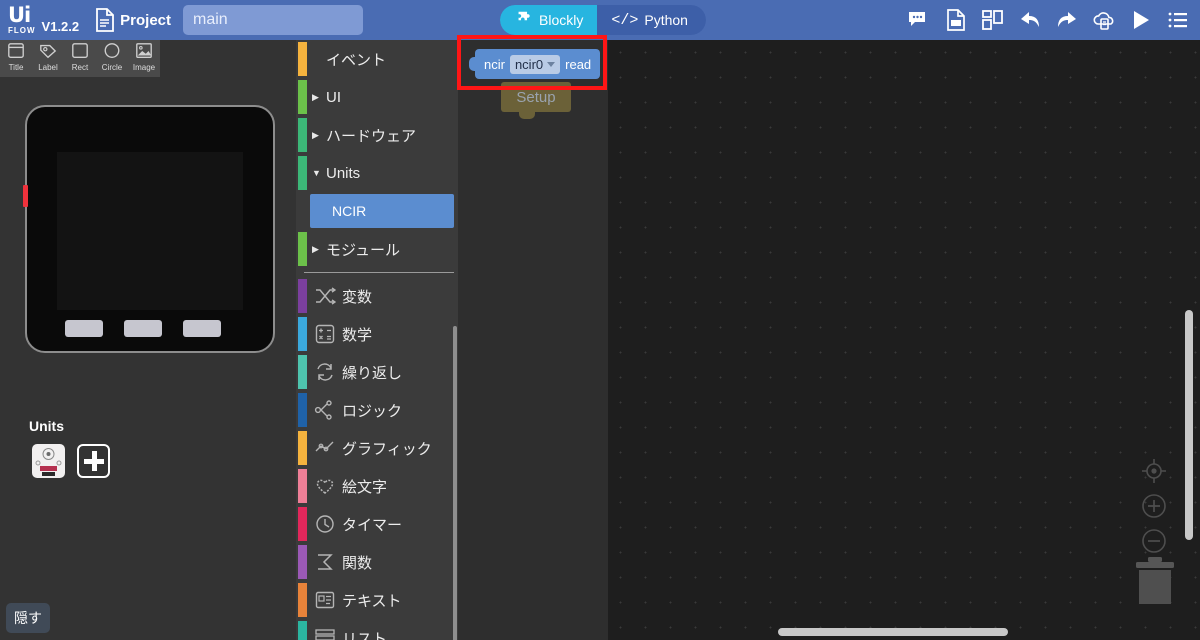 This screenshot has width=1200, height=640. What do you see at coordinates (325, 486) in the screenshot?
I see `emoji-icon` at bounding box center [325, 486].